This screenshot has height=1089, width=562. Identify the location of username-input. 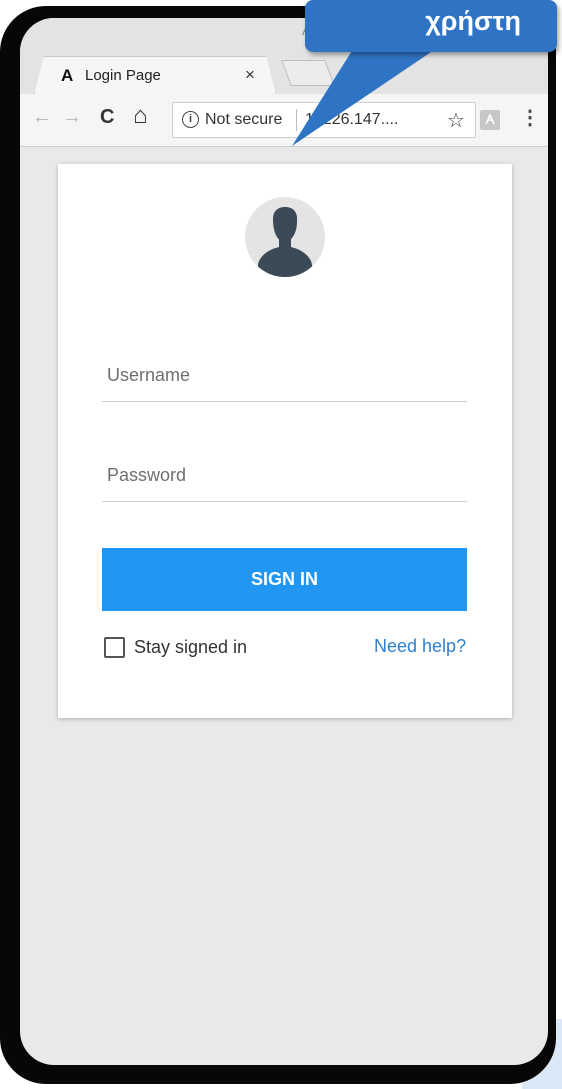
(284, 376).